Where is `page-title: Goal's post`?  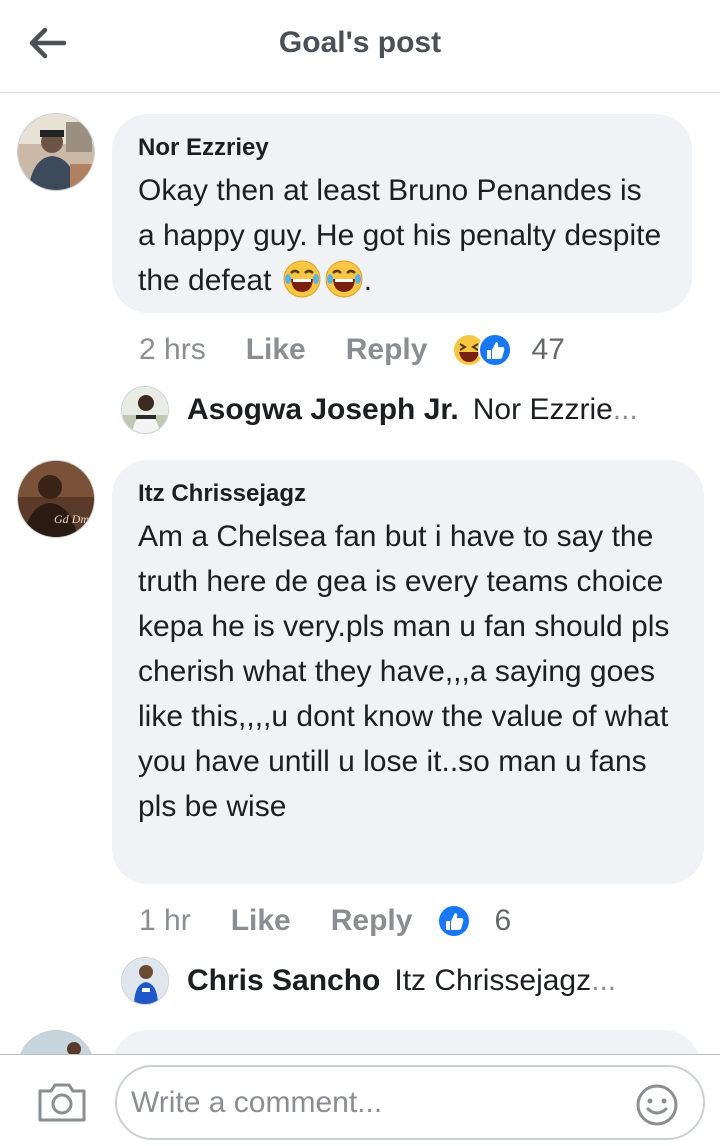 page-title: Goal's post is located at coordinates (360, 42).